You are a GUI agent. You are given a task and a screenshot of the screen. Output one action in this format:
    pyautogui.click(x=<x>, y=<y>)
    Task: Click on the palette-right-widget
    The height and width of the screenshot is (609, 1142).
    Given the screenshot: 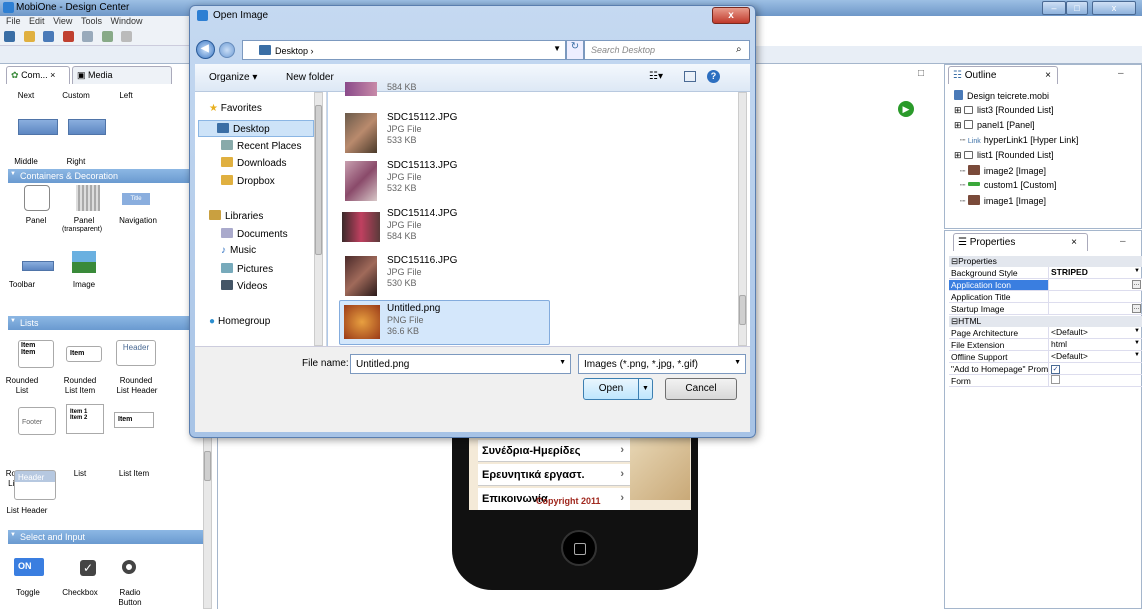 What is the action you would take?
    pyautogui.click(x=87, y=127)
    